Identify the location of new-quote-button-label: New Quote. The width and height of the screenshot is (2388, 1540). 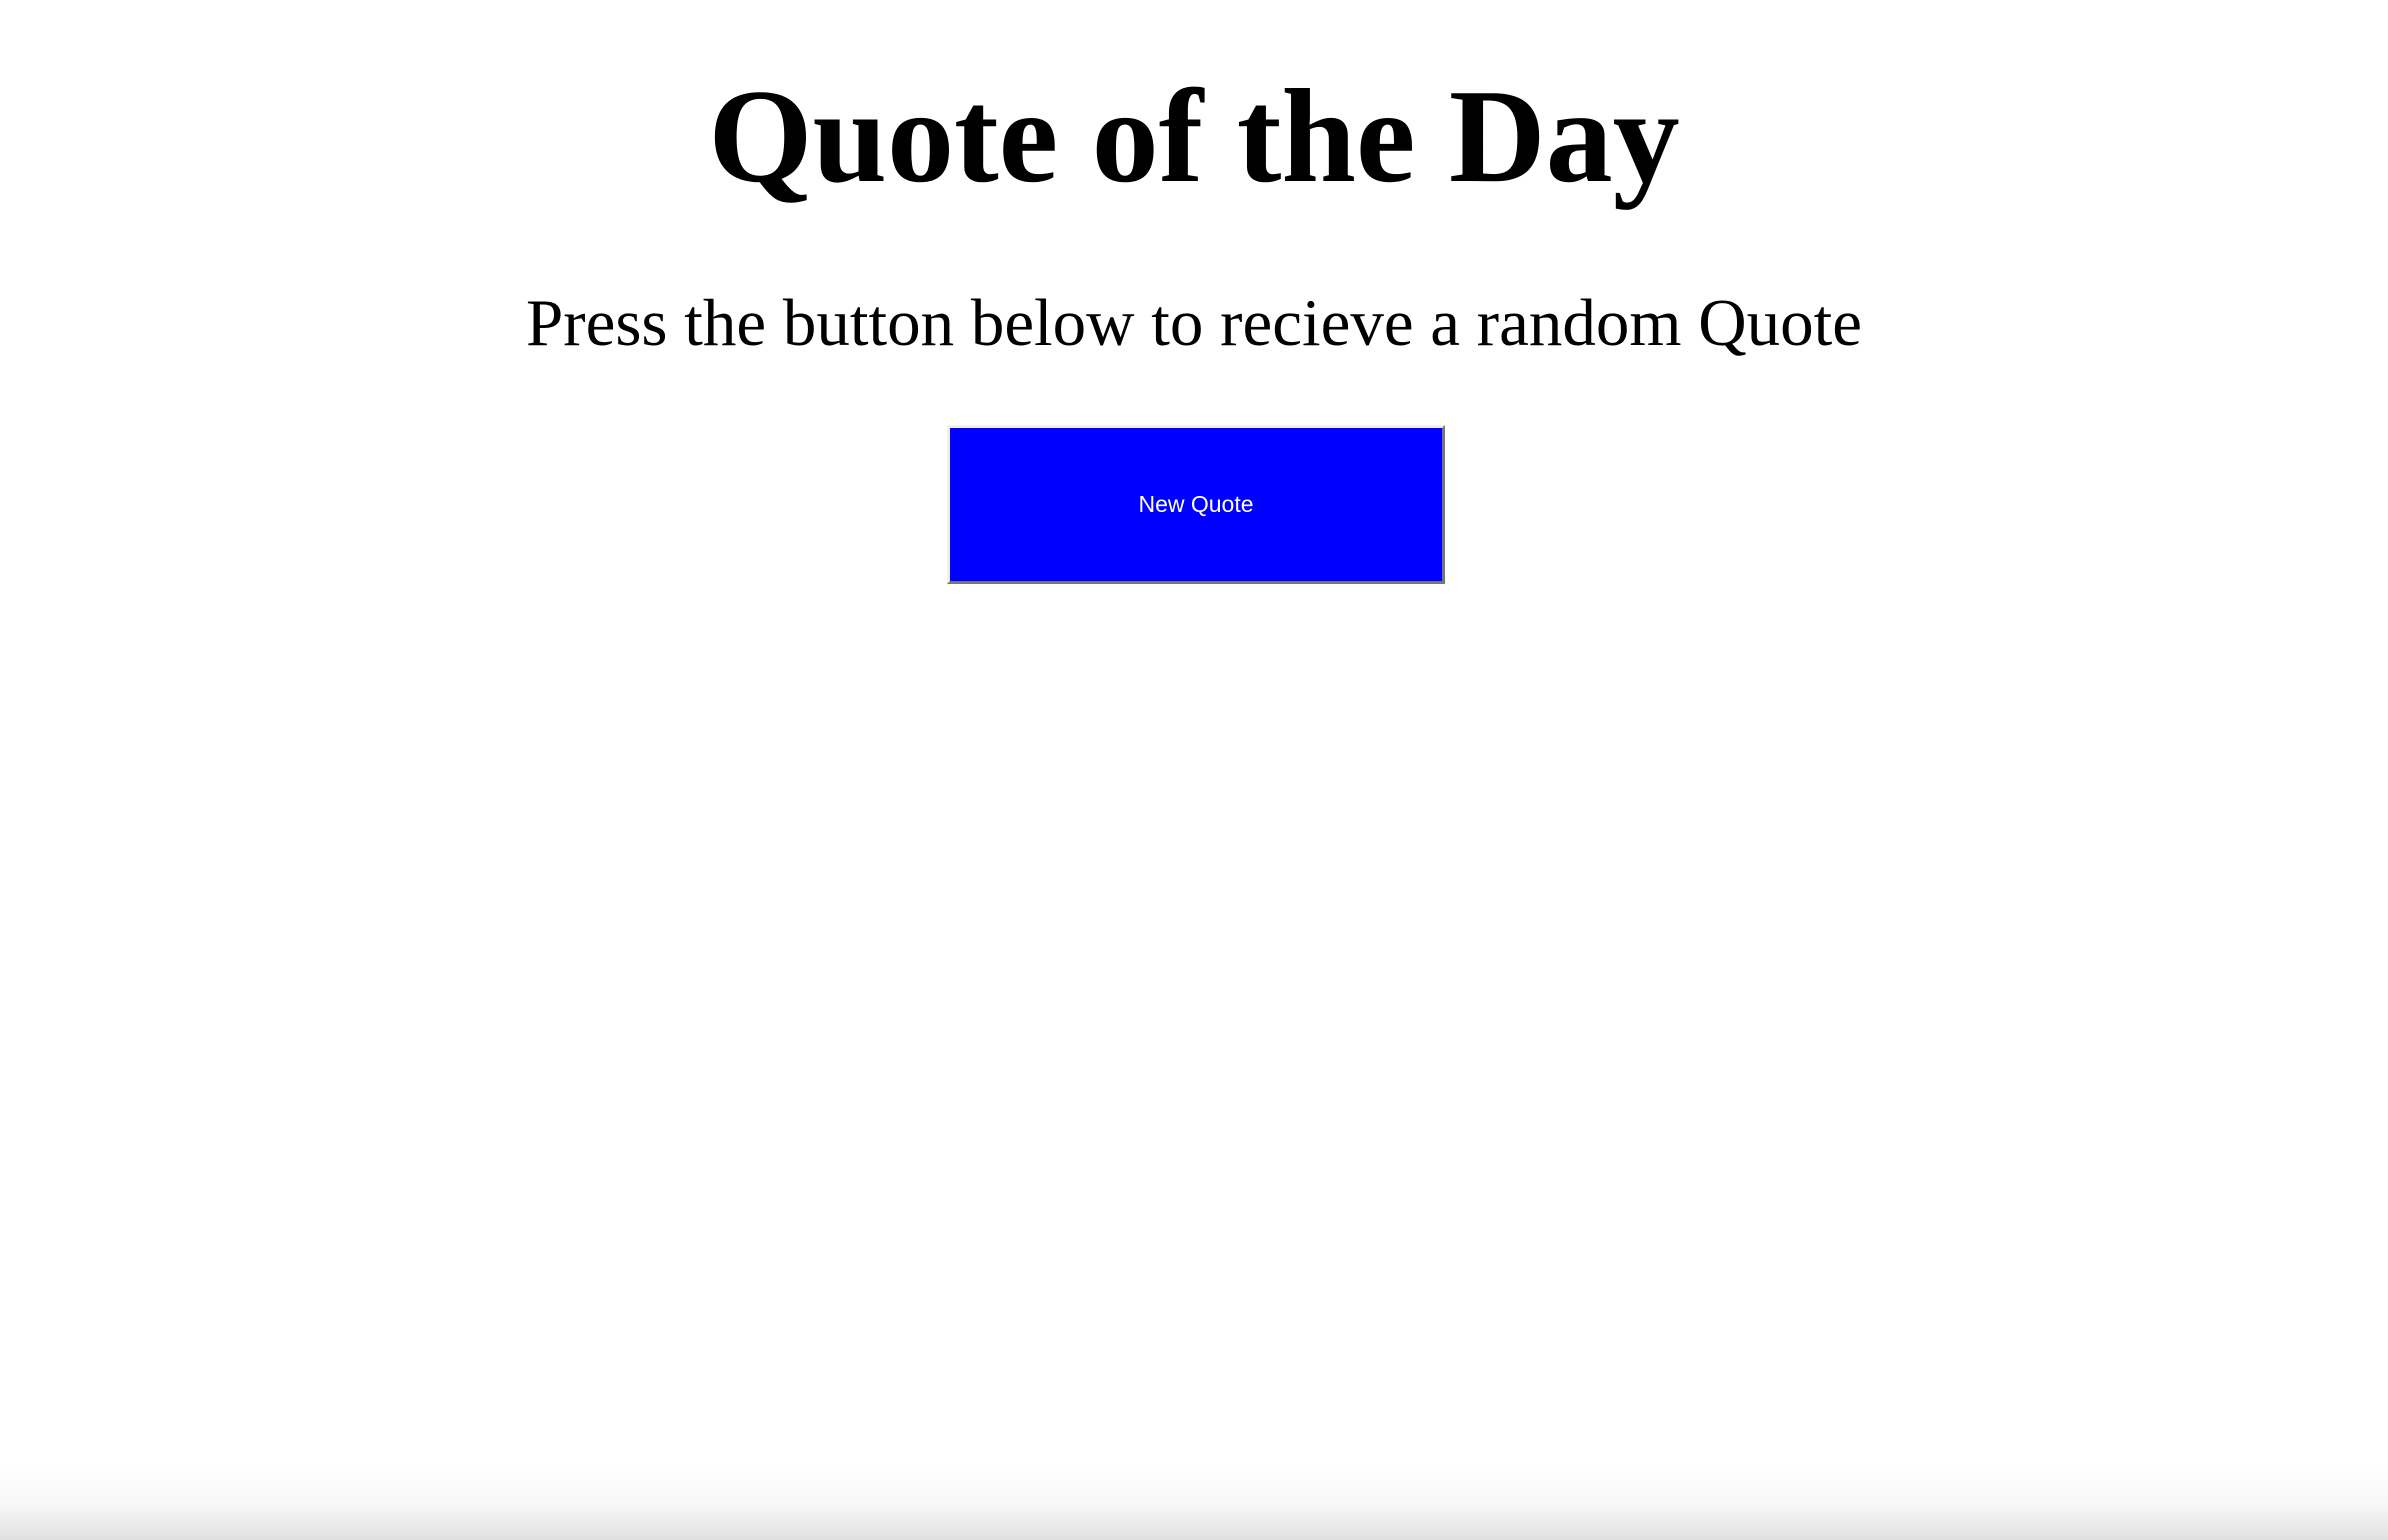
(1196, 504).